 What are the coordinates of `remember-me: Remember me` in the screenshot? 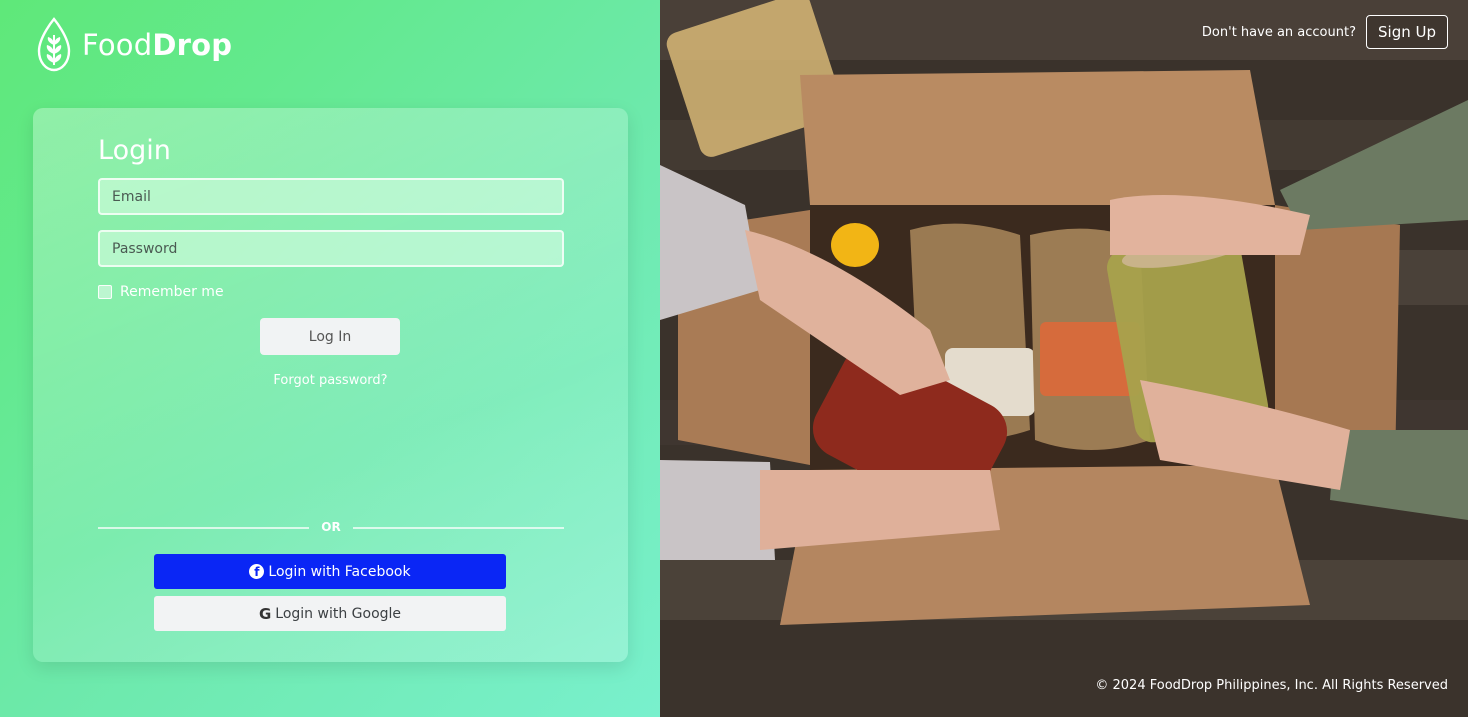 It's located at (161, 292).